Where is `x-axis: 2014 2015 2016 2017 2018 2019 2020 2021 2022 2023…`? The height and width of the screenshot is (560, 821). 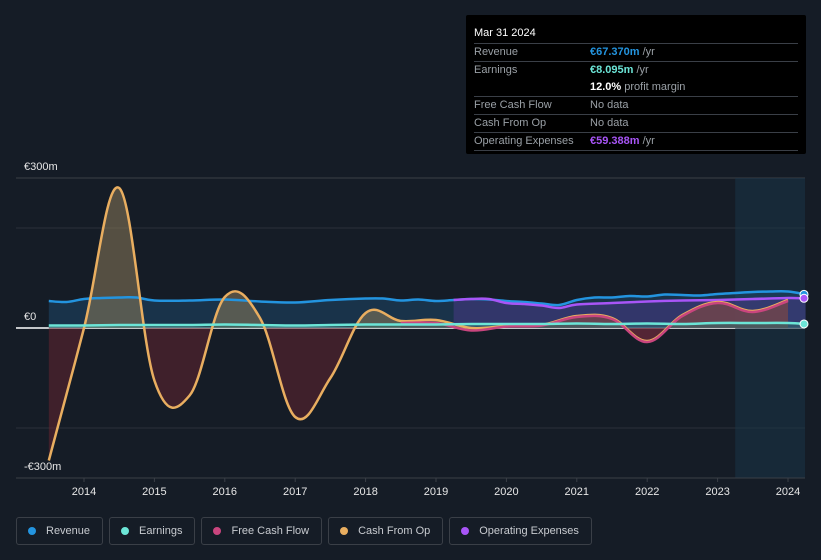
x-axis: 2014 2015 2016 2017 2018 2019 2020 2021 2022 2023… is located at coordinates (410, 487).